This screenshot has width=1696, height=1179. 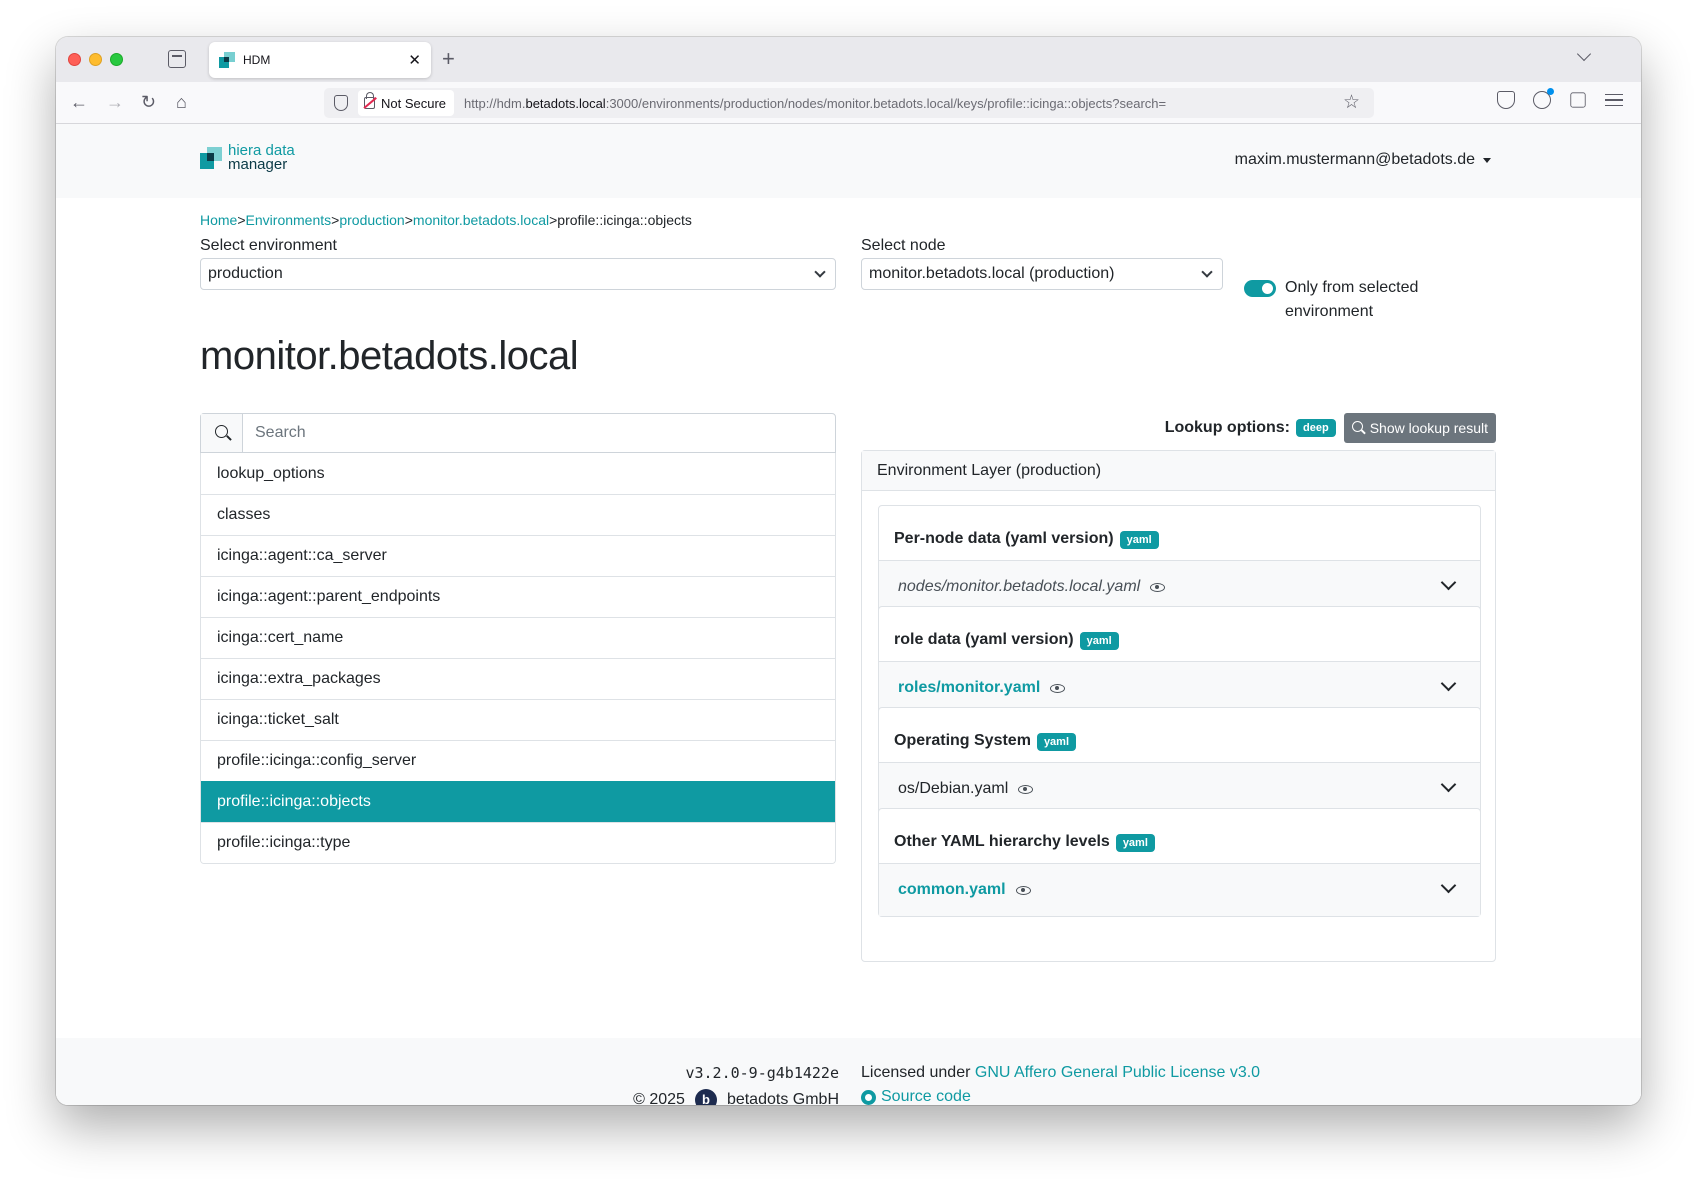 I want to click on node-select: monitor.betadots.local (production), so click(x=1042, y=274).